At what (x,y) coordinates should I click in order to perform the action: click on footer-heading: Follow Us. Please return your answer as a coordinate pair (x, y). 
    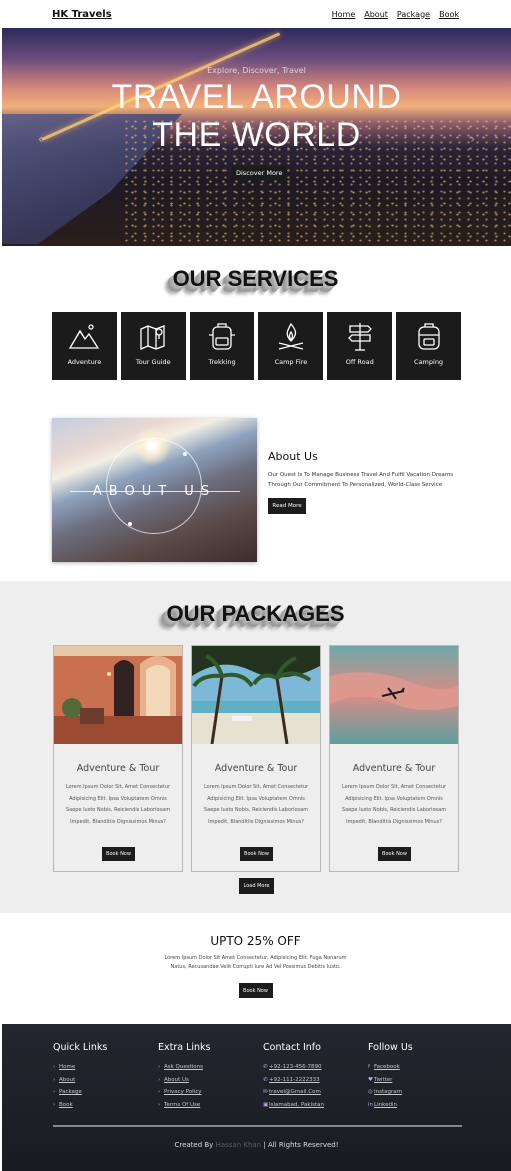
    Looking at the image, I should click on (390, 1047).